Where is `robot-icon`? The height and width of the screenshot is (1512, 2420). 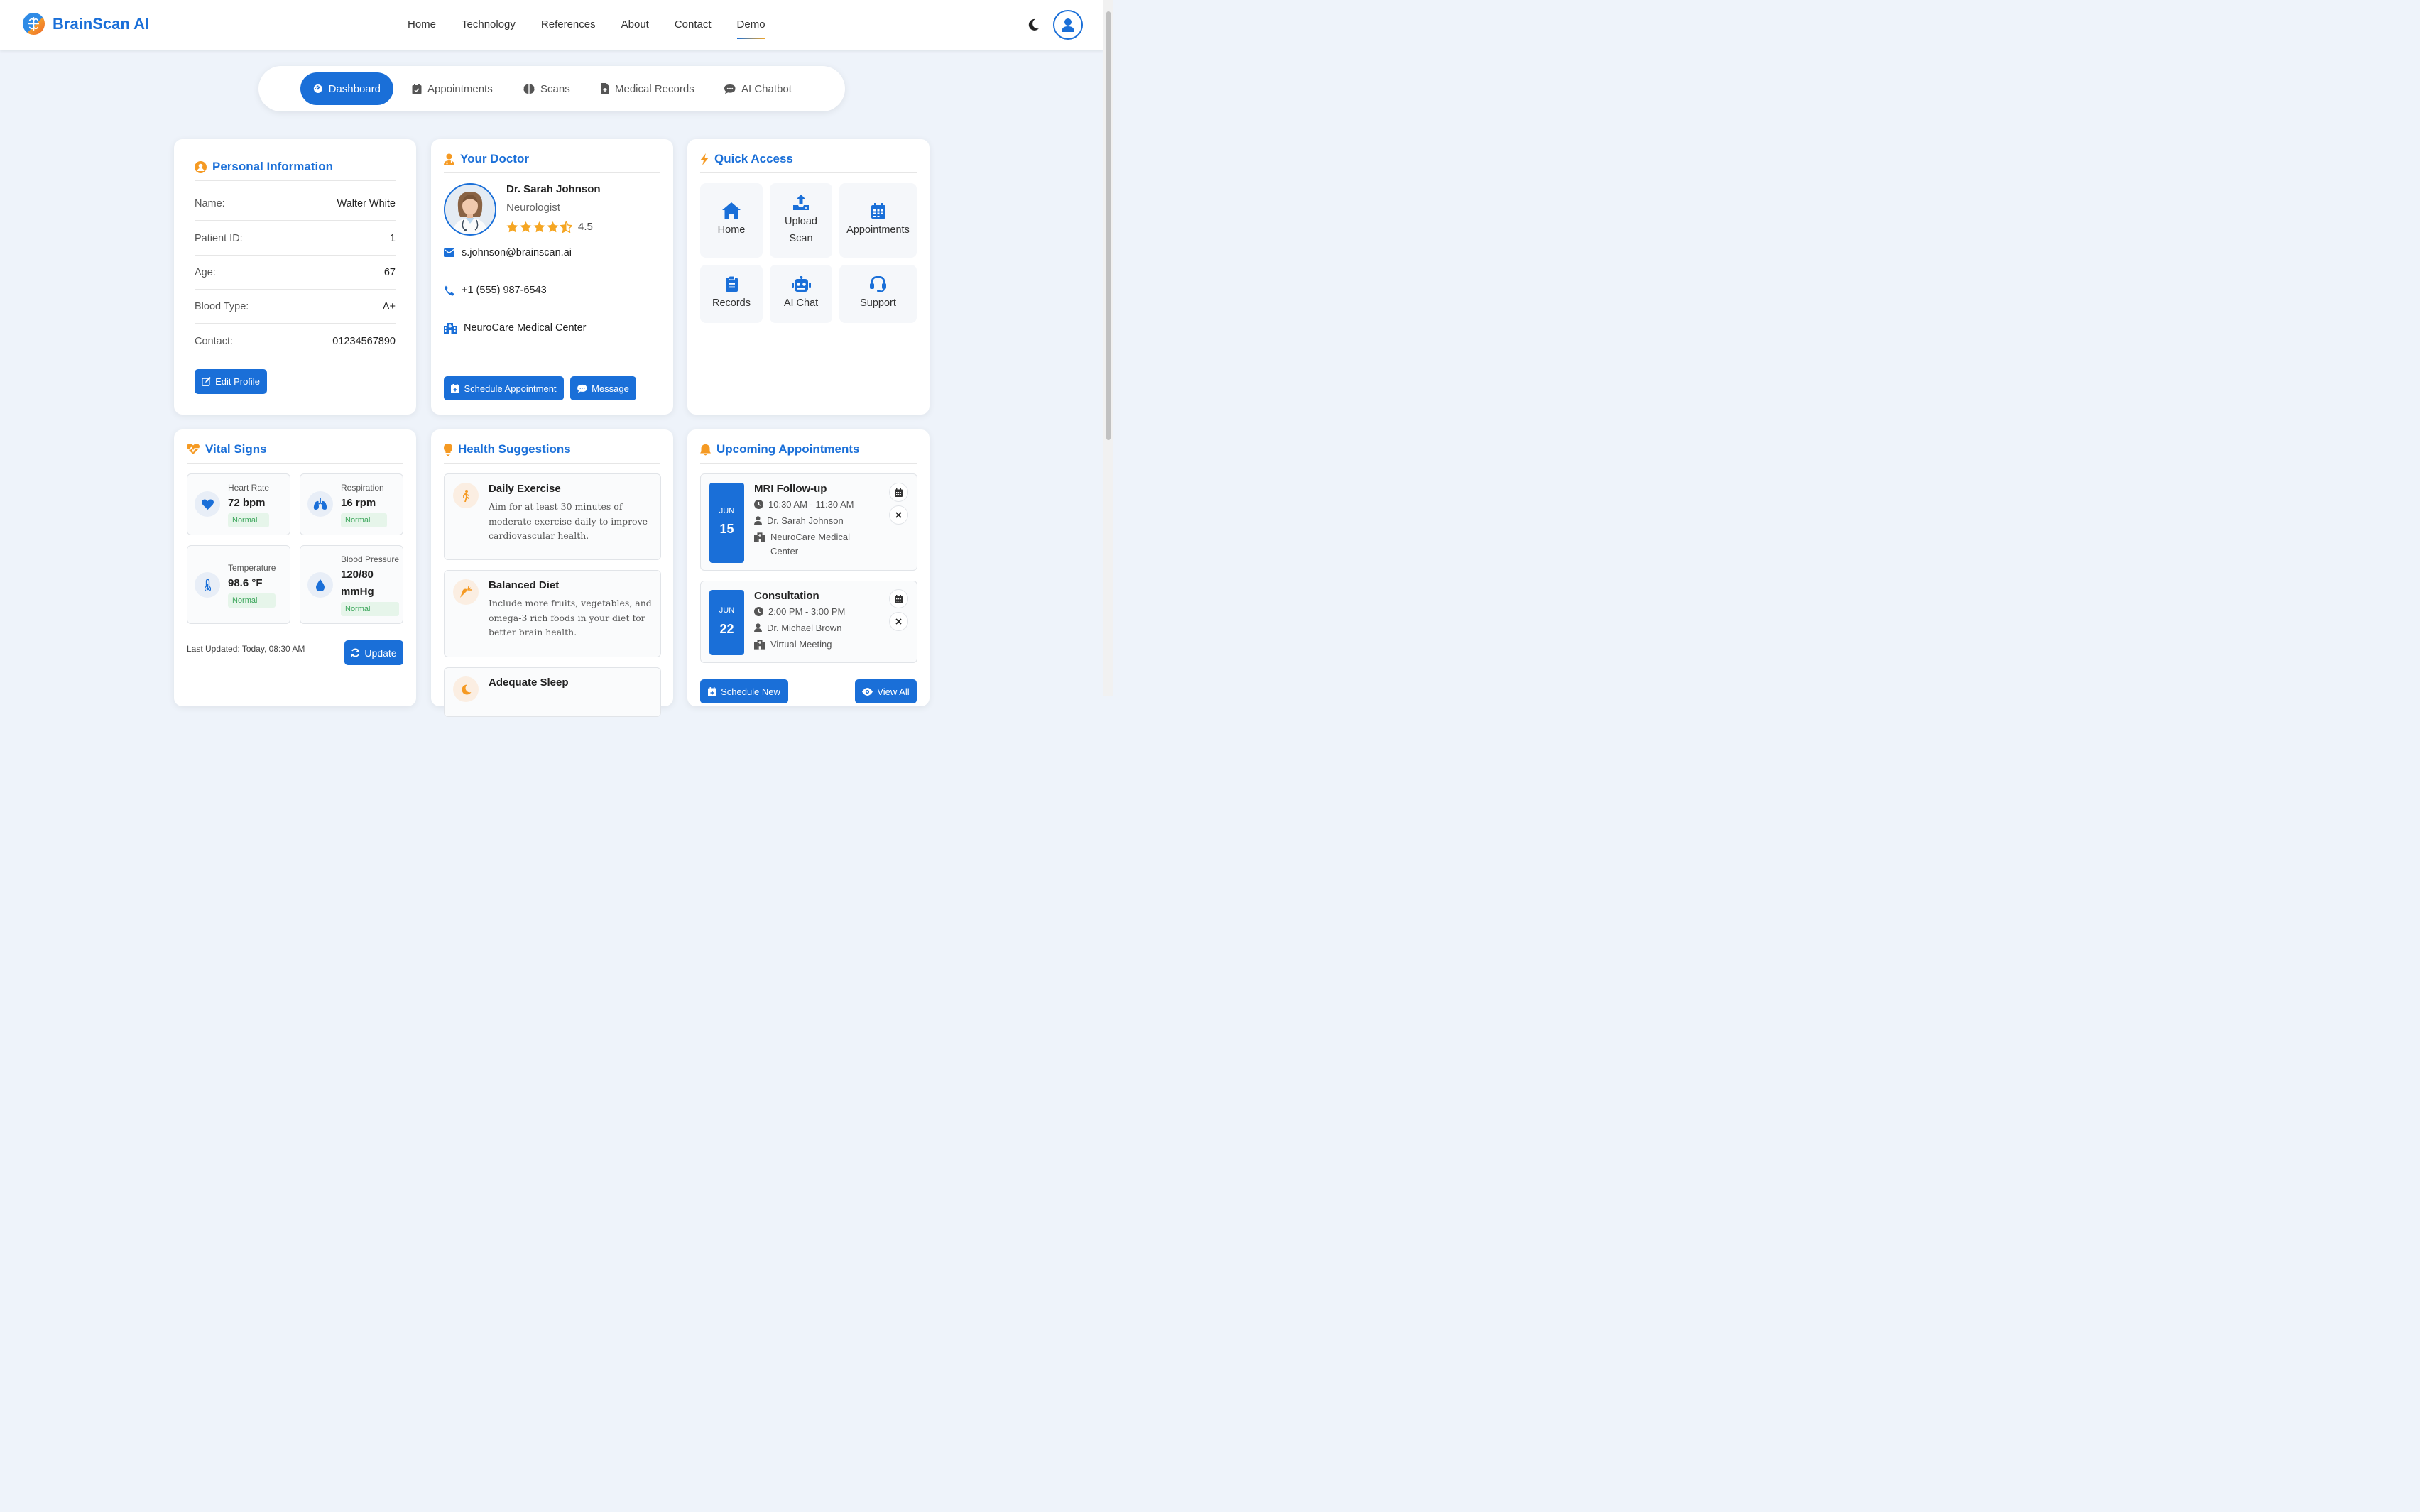 robot-icon is located at coordinates (801, 284).